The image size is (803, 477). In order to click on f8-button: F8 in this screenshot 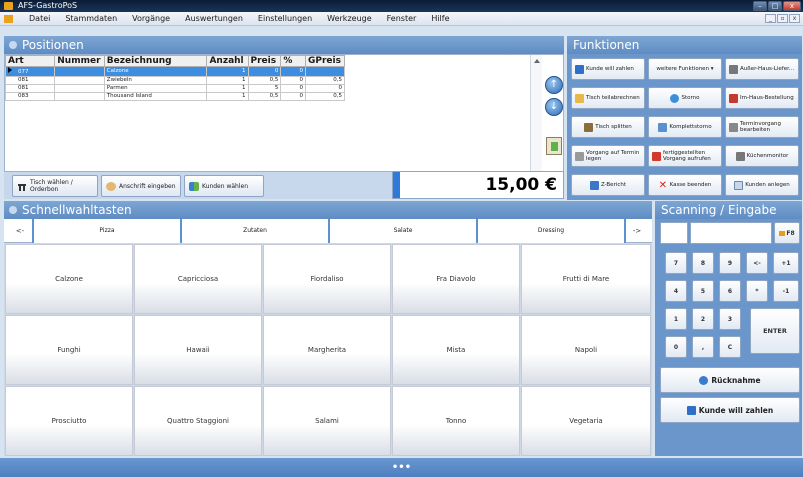, I will do `click(787, 233)`.